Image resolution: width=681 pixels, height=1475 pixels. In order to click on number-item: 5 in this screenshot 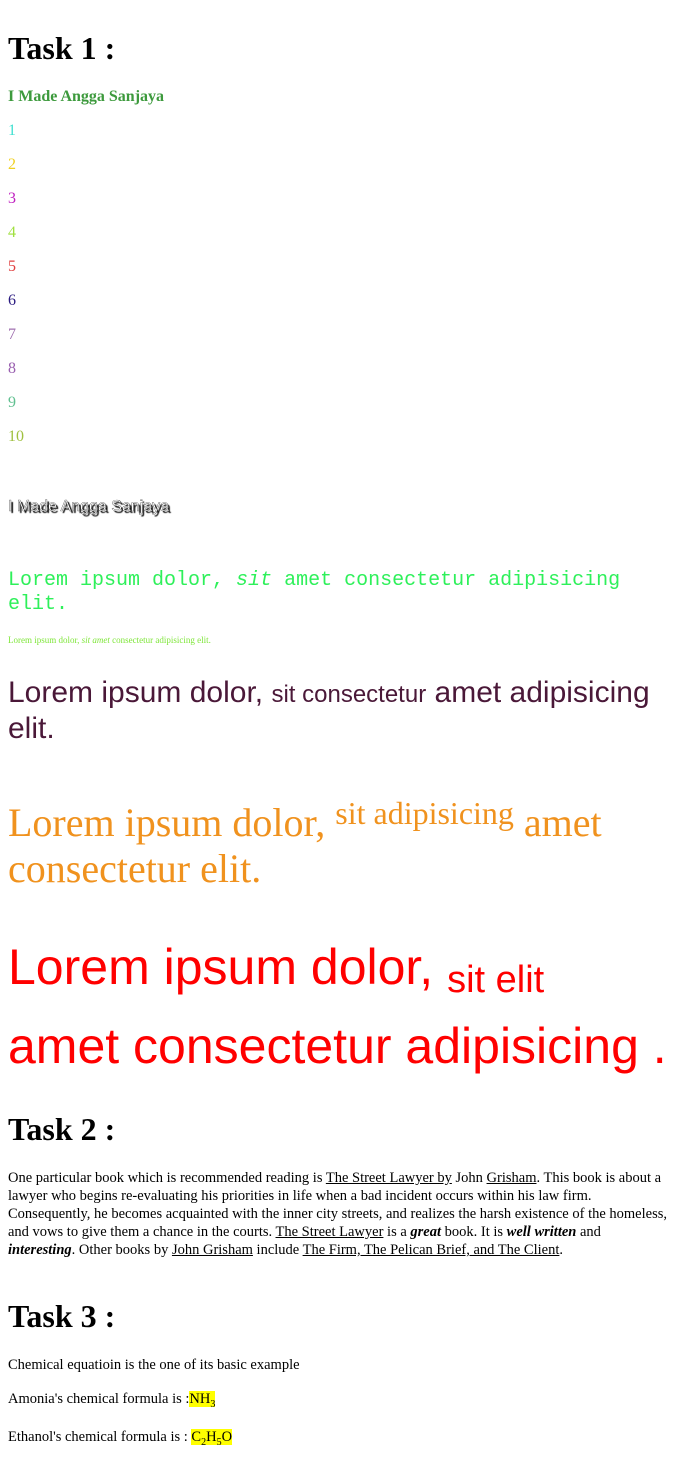, I will do `click(12, 266)`.